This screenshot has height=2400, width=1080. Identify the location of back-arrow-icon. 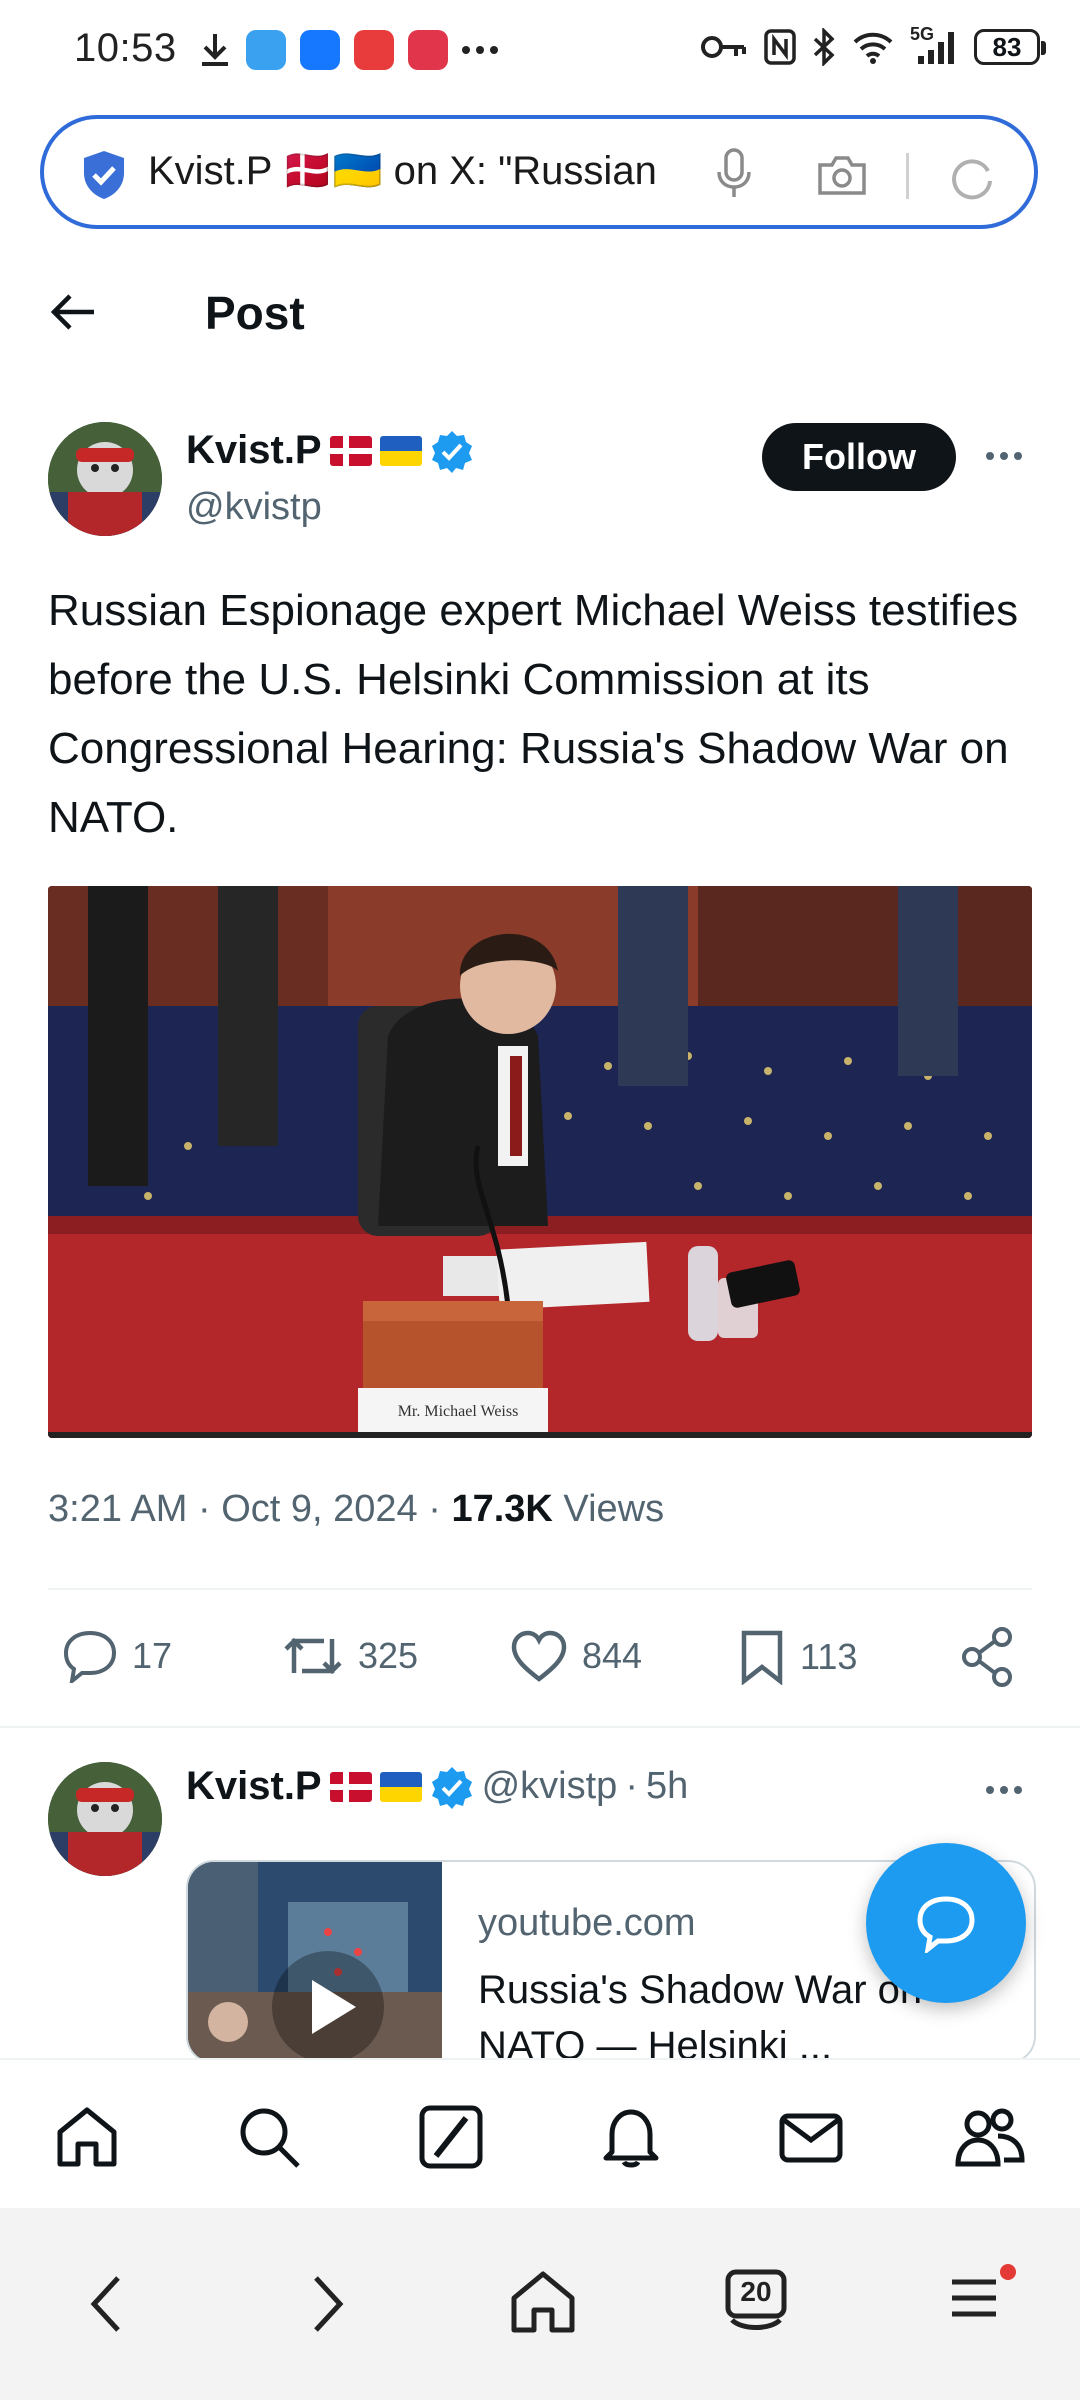
(73, 312).